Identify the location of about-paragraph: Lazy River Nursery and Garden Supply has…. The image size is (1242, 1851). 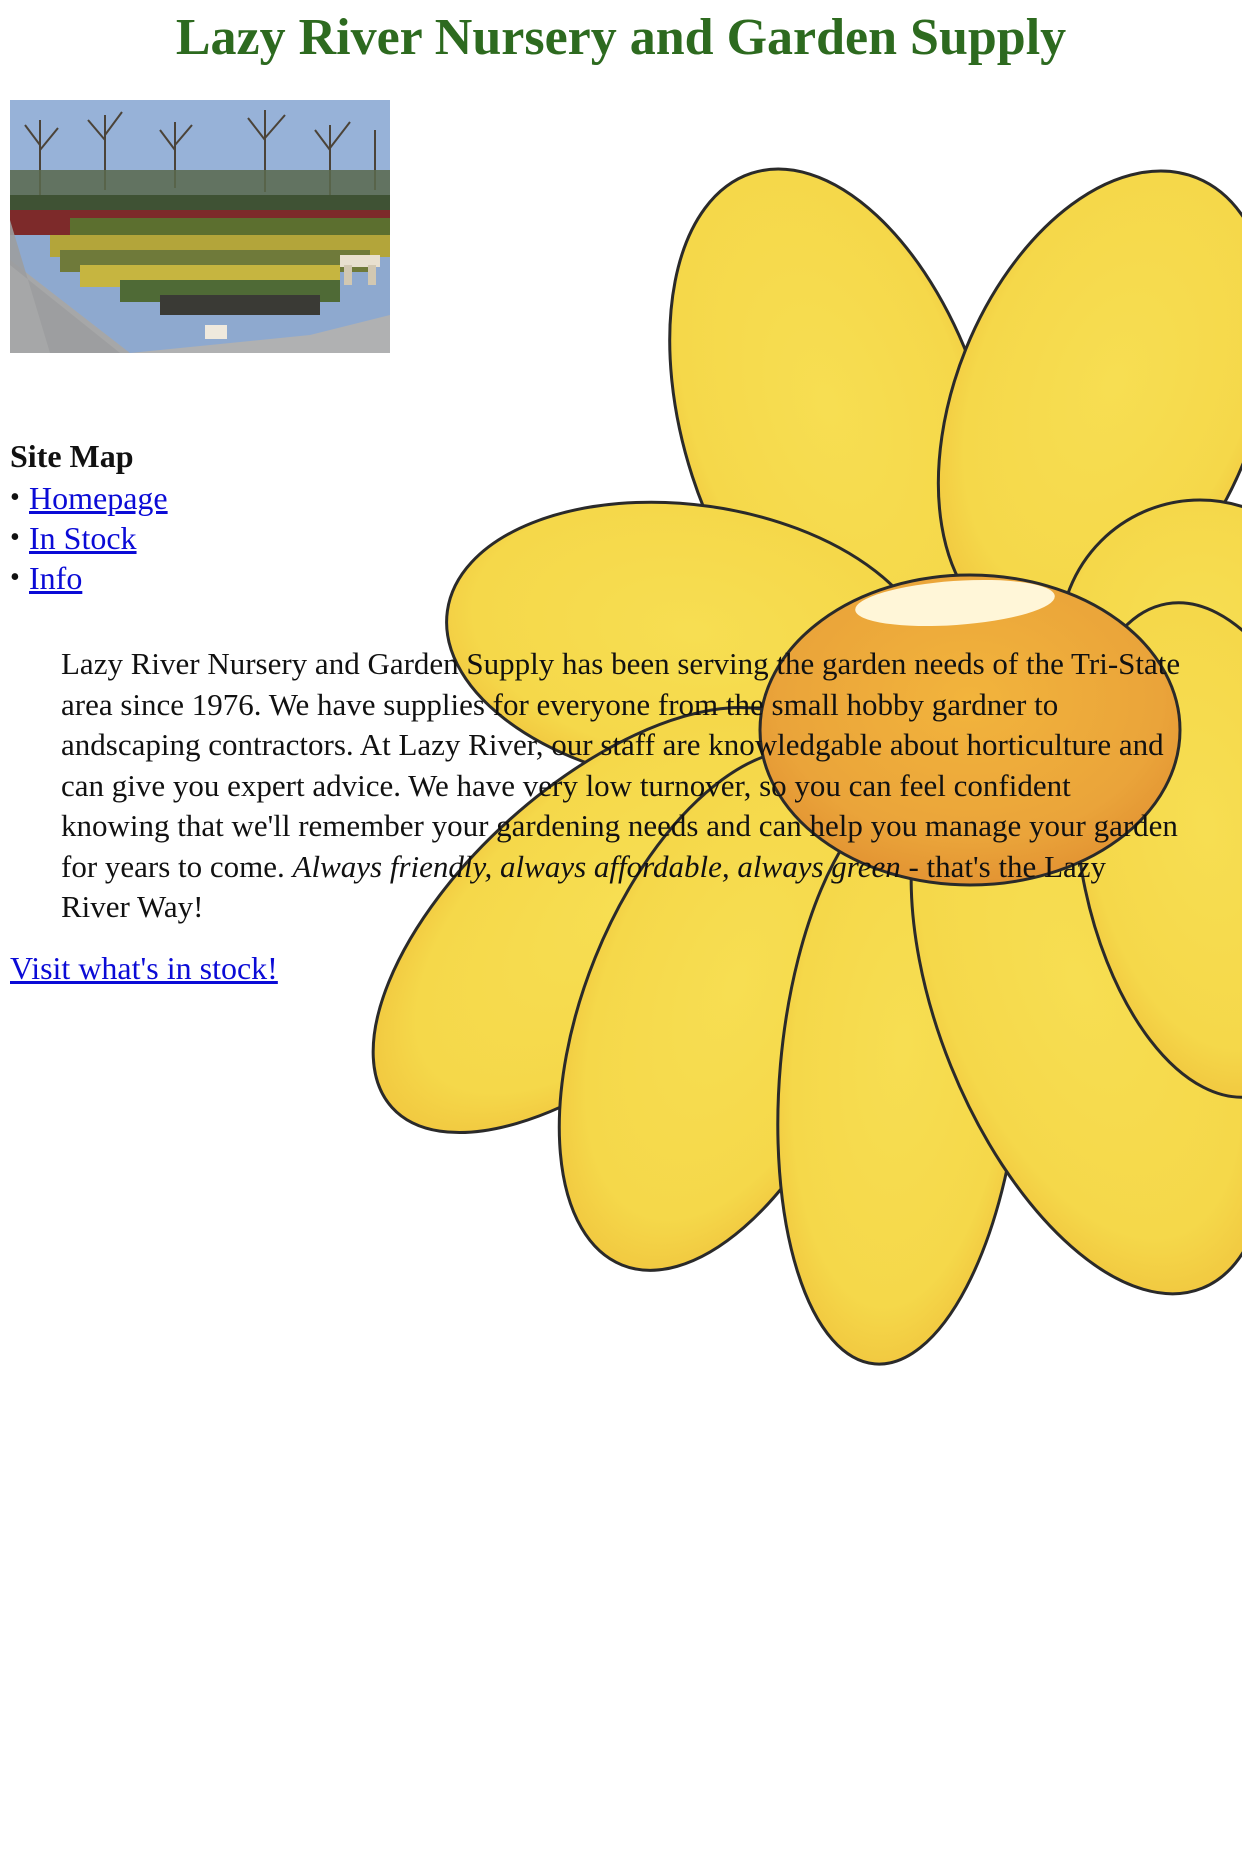
(621, 786).